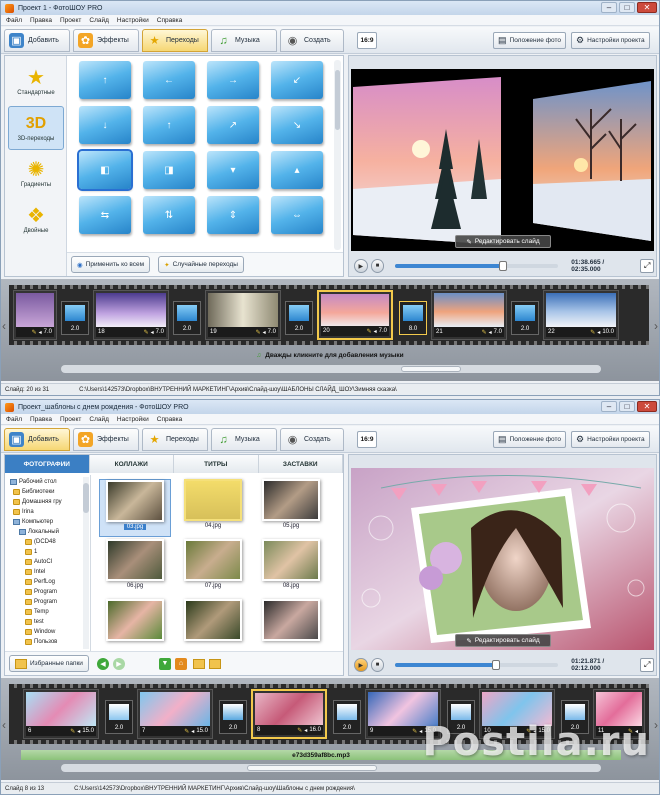  Describe the element at coordinates (297, 80) in the screenshot. I see `transition-tile: ↙` at that location.